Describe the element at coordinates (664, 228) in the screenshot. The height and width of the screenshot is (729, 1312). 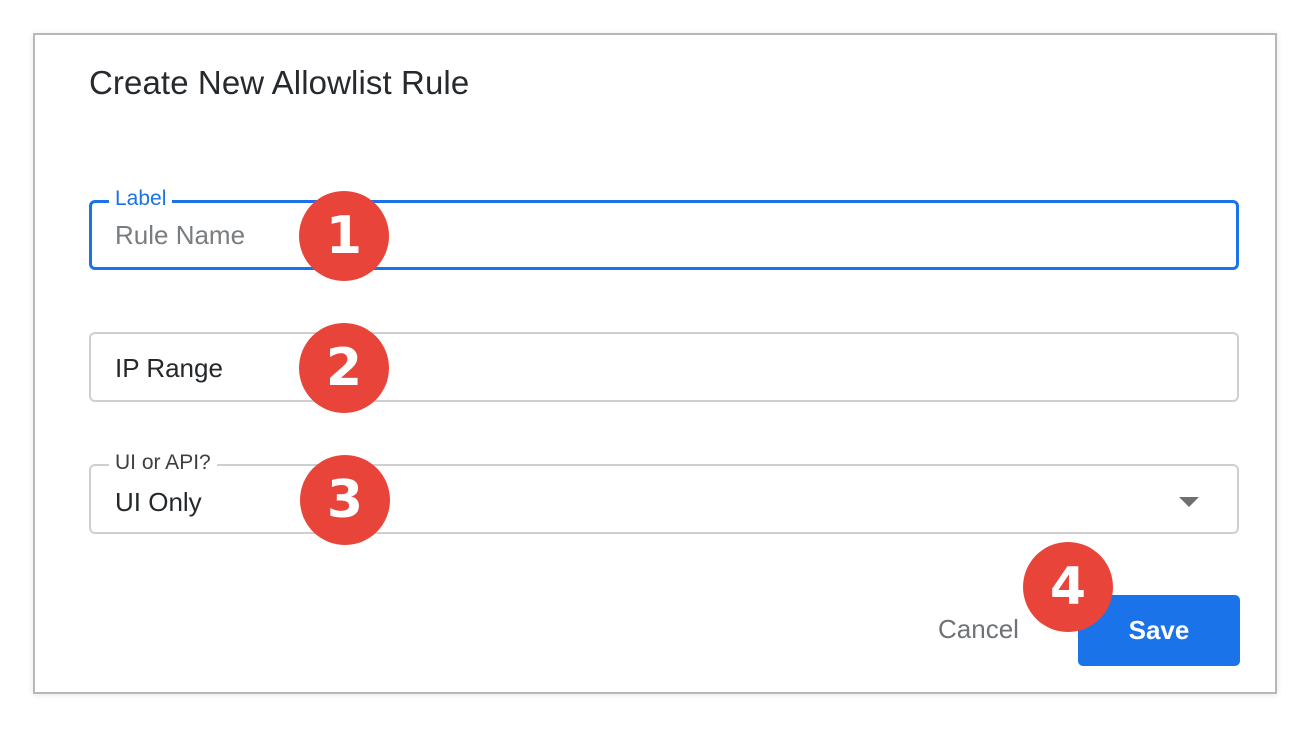
I see `rule-name-field: Label Rule Name` at that location.